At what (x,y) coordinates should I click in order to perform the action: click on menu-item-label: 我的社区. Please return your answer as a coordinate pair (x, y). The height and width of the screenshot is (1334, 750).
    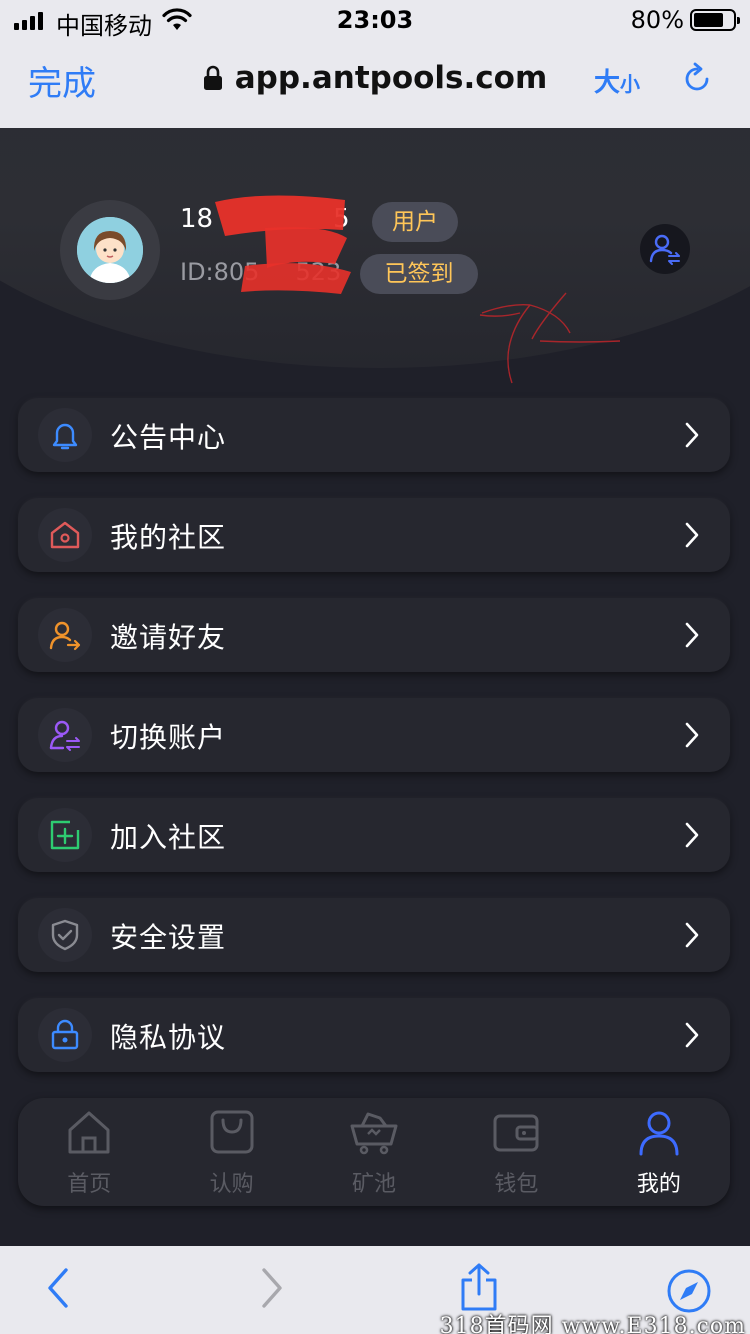
    Looking at the image, I should click on (168, 537).